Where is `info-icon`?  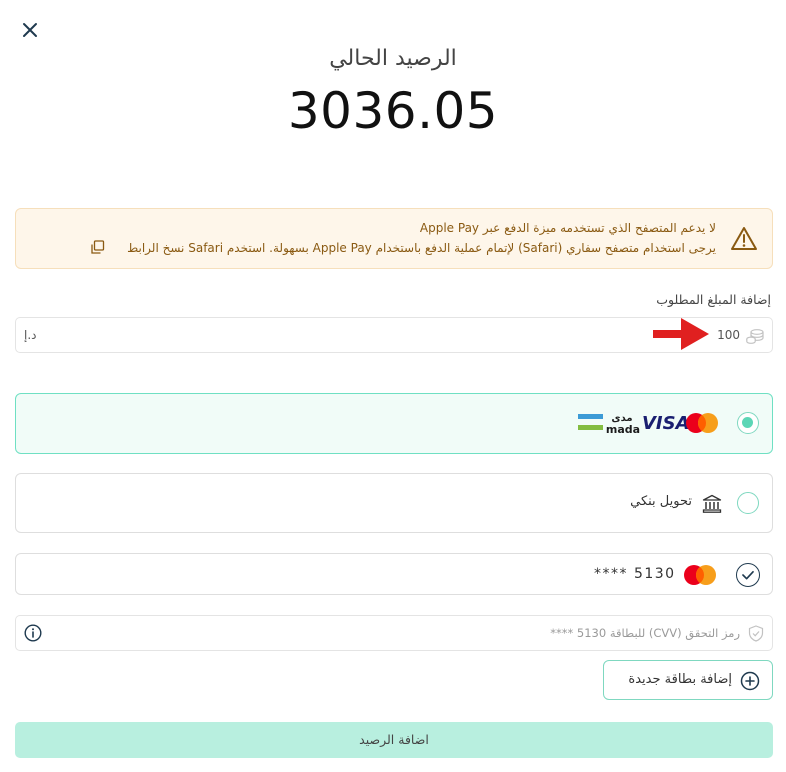 info-icon is located at coordinates (33, 633).